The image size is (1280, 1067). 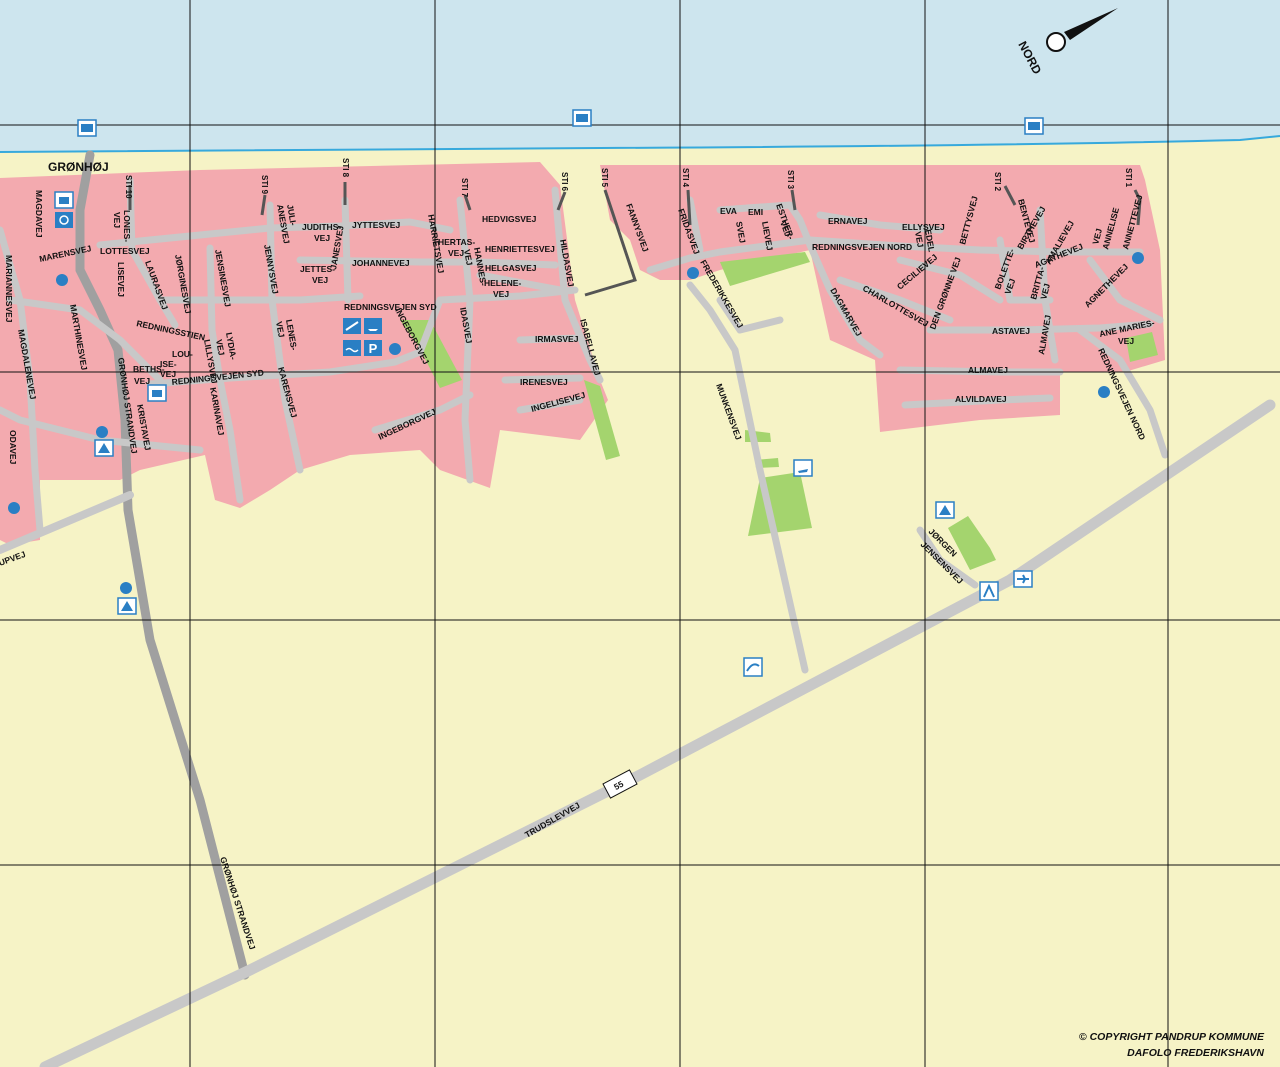 I want to click on boat-icon, so click(x=373, y=326).